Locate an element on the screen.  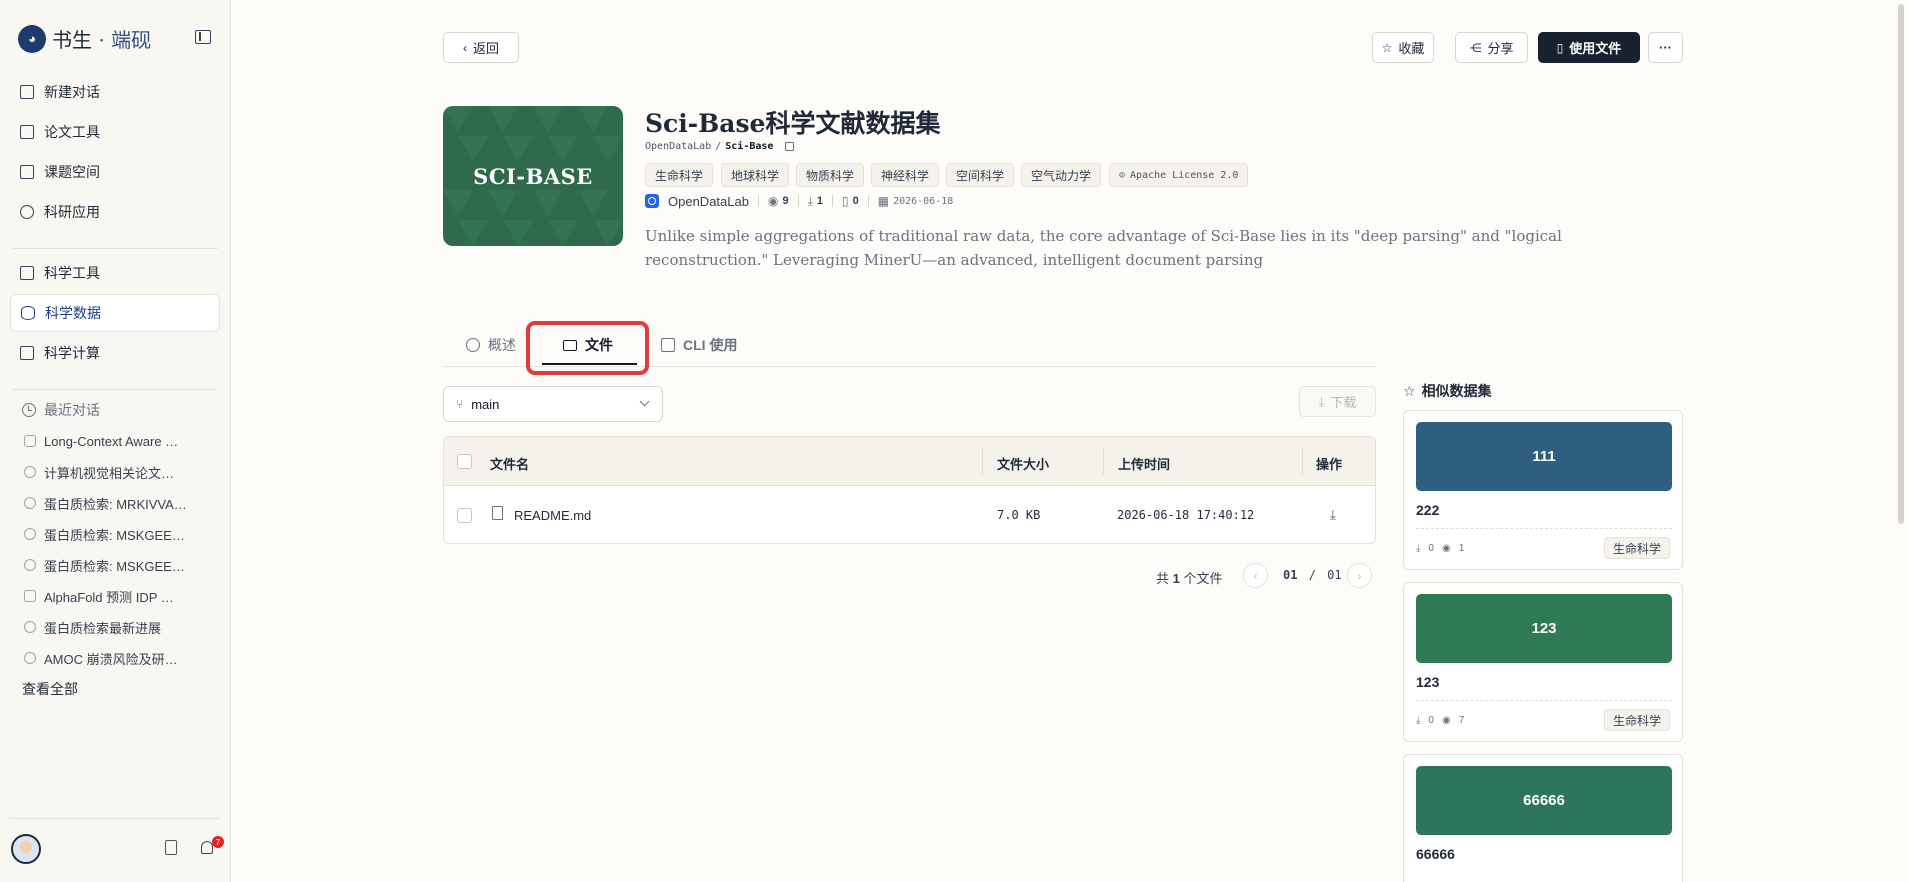
recent-chats-heading: 最近对话 is located at coordinates (61, 410).